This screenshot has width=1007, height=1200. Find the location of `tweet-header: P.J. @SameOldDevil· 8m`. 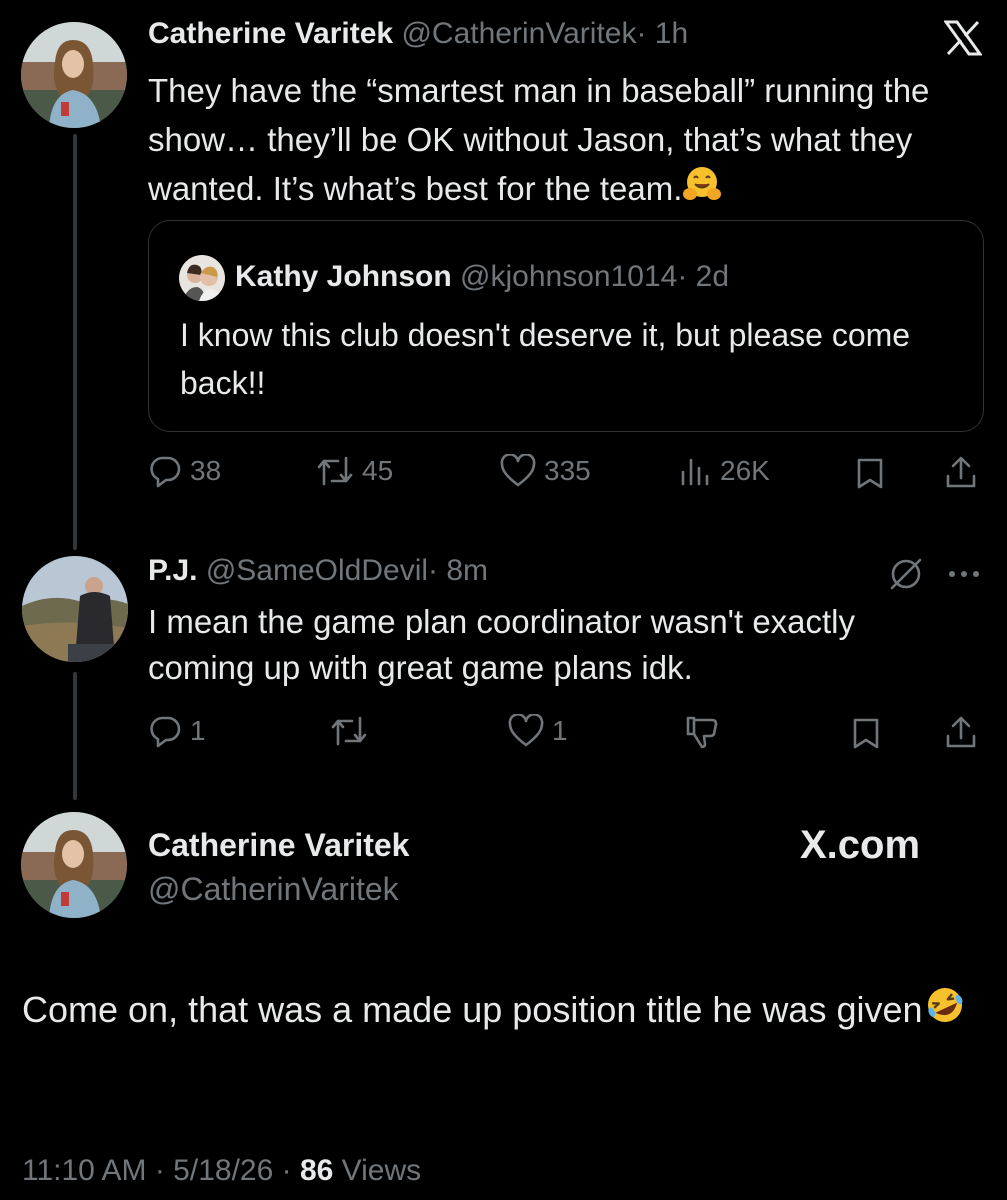

tweet-header: P.J. @SameOldDevil· 8m is located at coordinates (318, 571).